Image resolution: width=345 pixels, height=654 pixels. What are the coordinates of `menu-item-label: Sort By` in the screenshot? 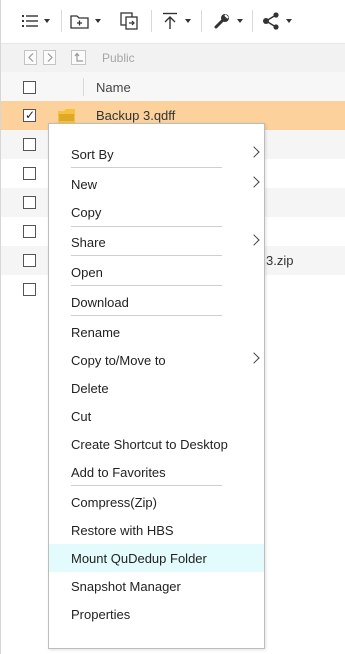 It's located at (92, 154).